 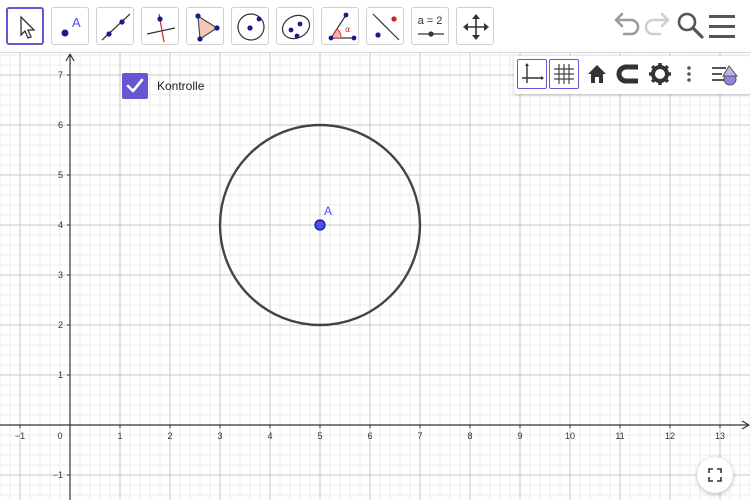 I want to click on polygon-tool-button, so click(x=205, y=26).